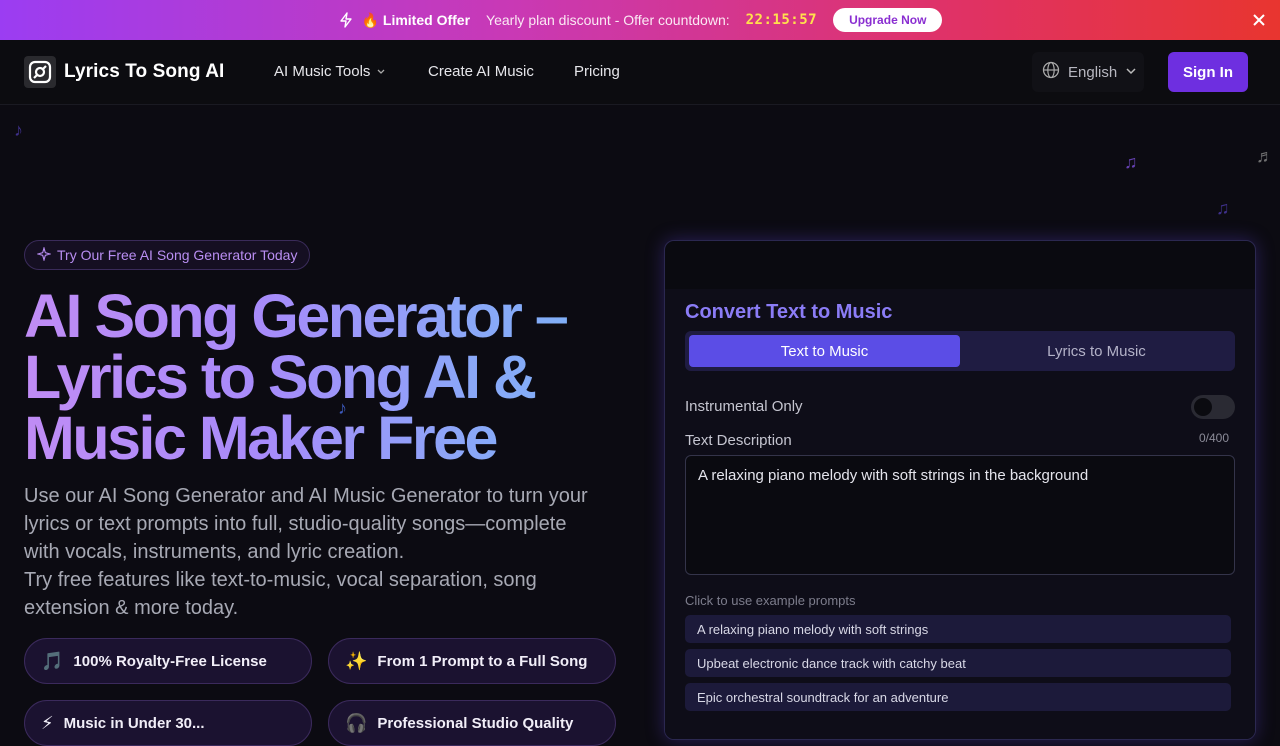 This screenshot has height=746, width=1280. What do you see at coordinates (295, 316) in the screenshot?
I see `hero-title-line: AI Song Generator –` at bounding box center [295, 316].